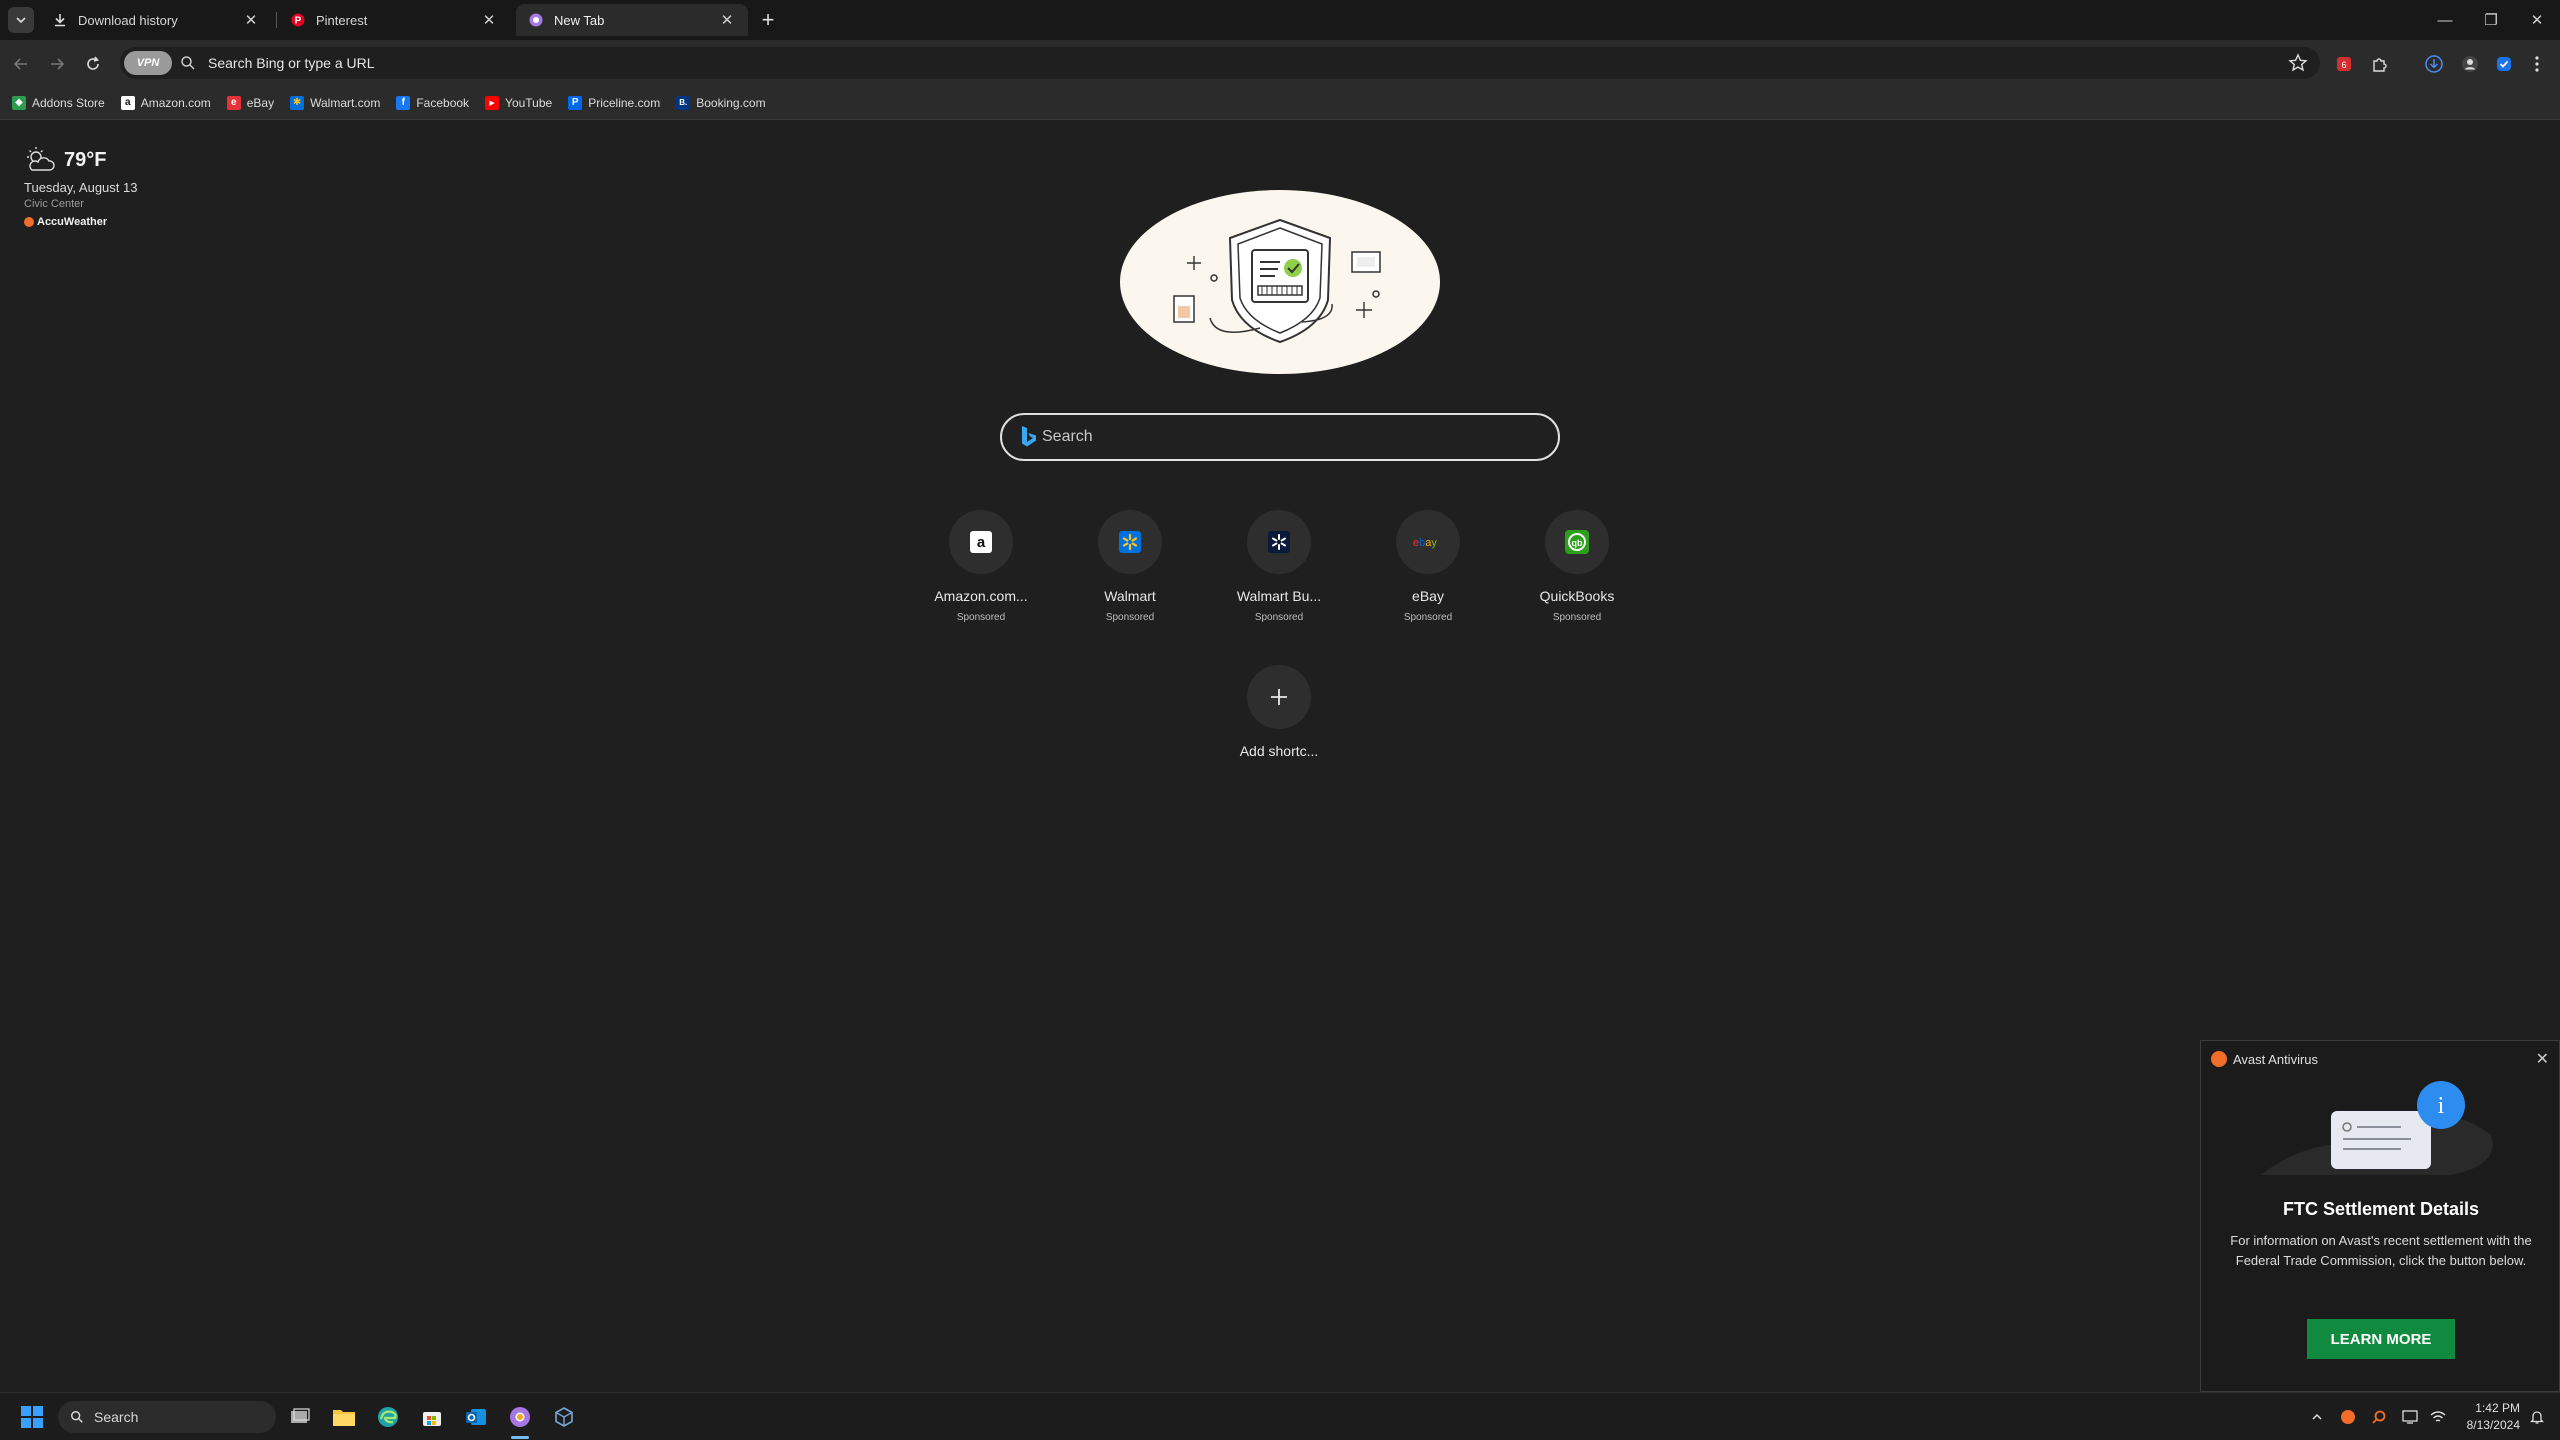  I want to click on address-bar: VPN Search Bing or type a URL, so click(1220, 63).